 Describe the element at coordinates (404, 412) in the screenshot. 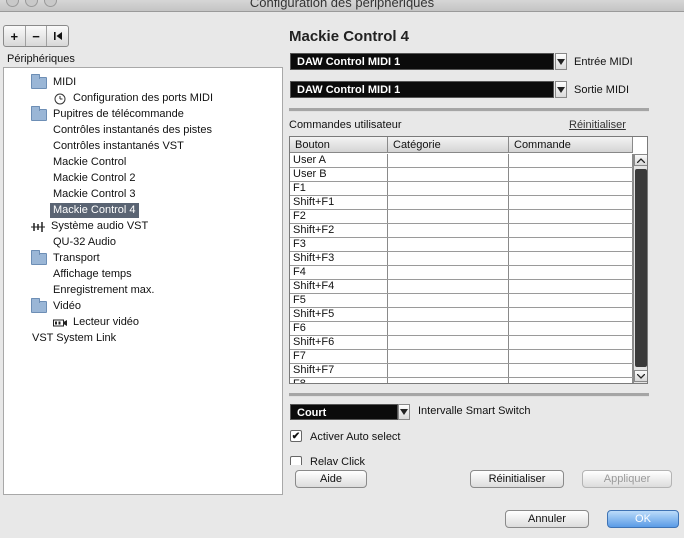

I see `smart-switch-dropdown-arrow` at that location.